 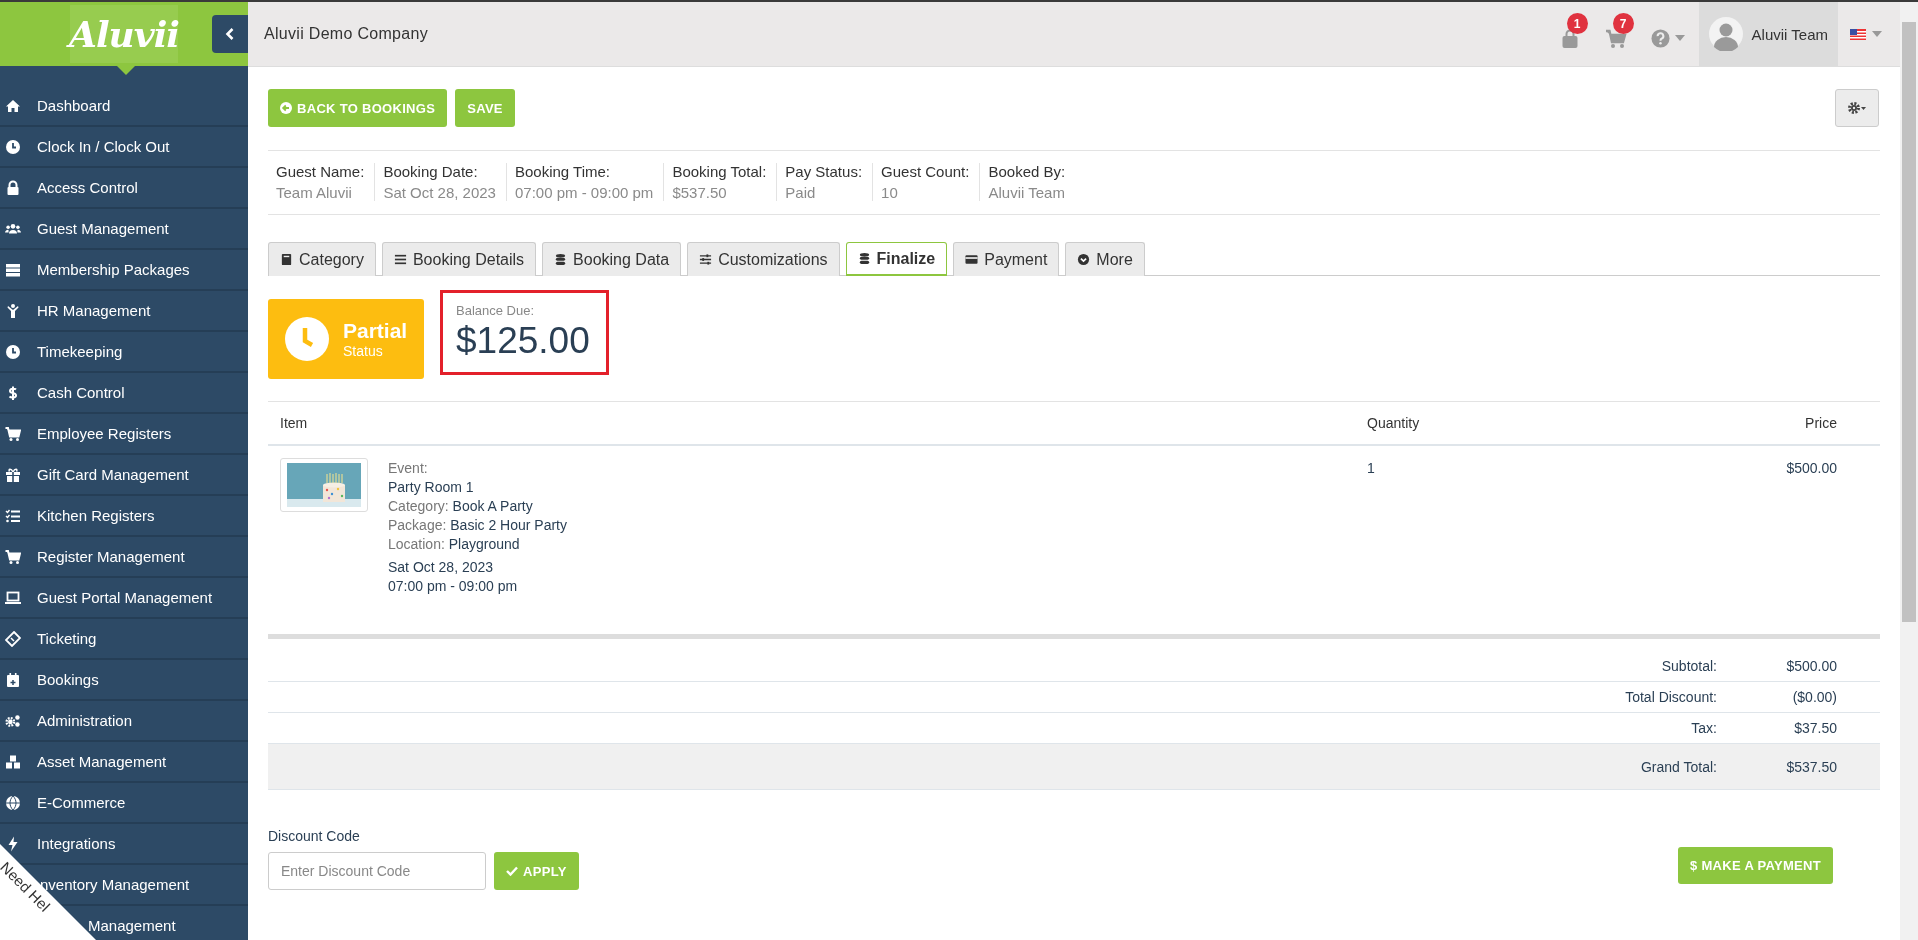 I want to click on table-cell-text: $500.00, so click(x=1811, y=467).